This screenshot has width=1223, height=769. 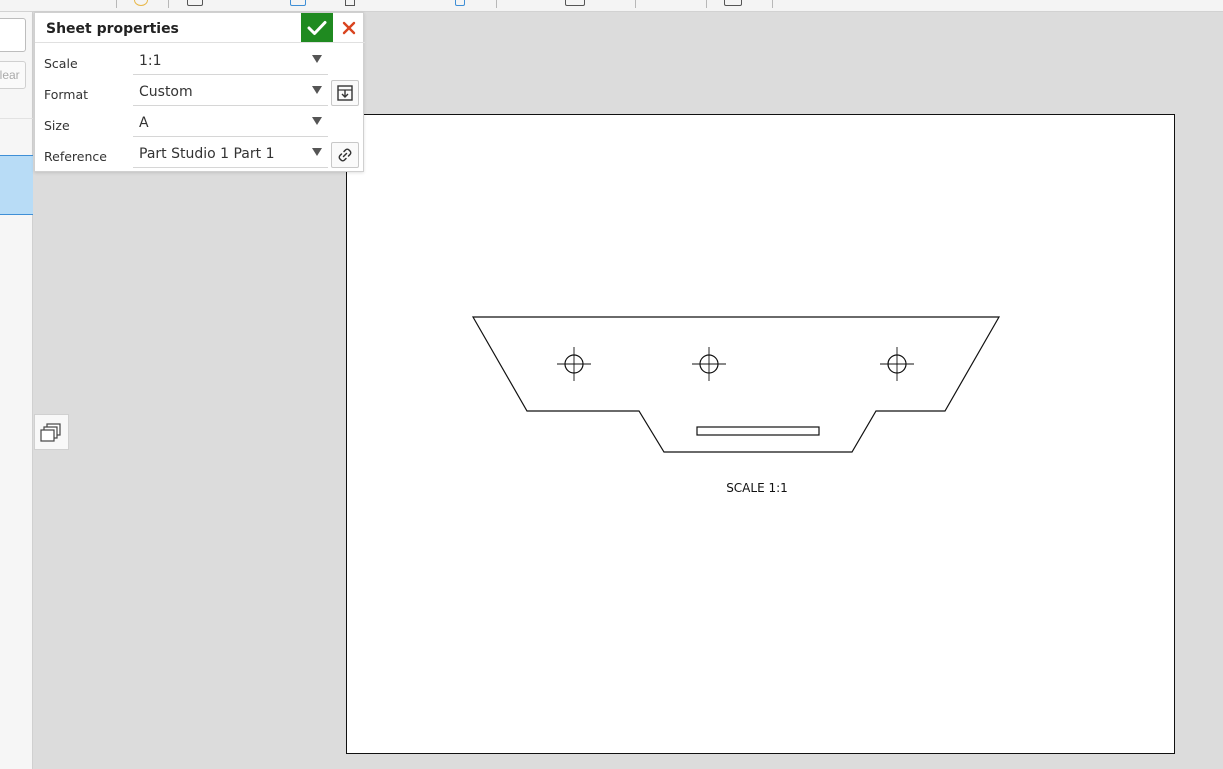 What do you see at coordinates (144, 123) in the screenshot?
I see `size-value: A` at bounding box center [144, 123].